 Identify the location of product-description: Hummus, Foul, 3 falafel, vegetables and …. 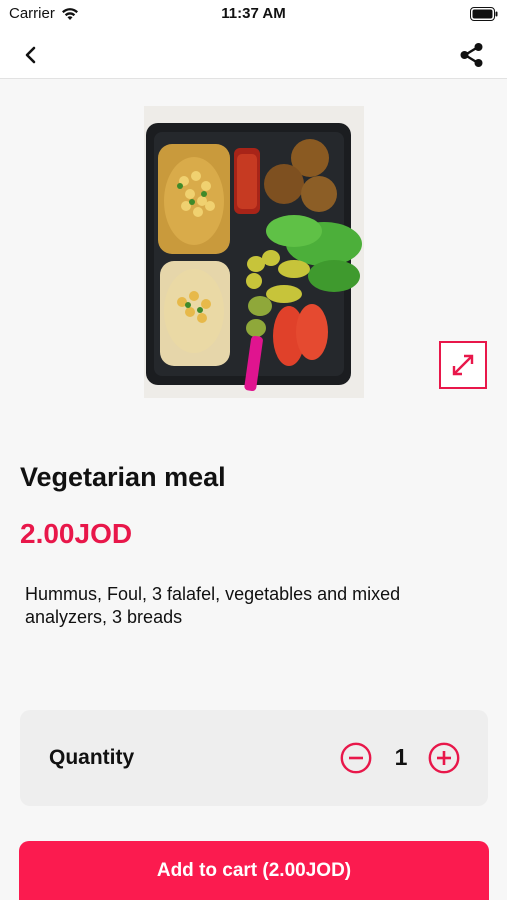
(213, 605).